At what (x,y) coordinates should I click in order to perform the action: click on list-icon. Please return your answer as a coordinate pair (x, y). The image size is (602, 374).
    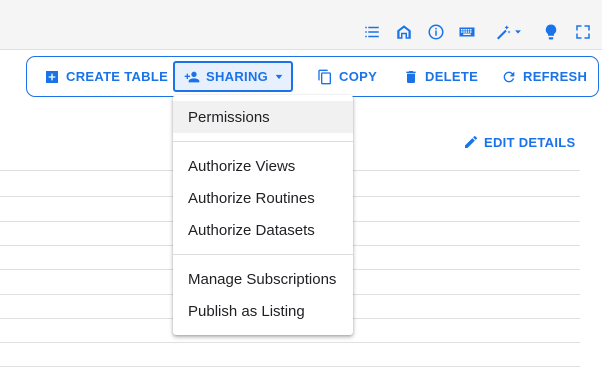
    Looking at the image, I should click on (372, 32).